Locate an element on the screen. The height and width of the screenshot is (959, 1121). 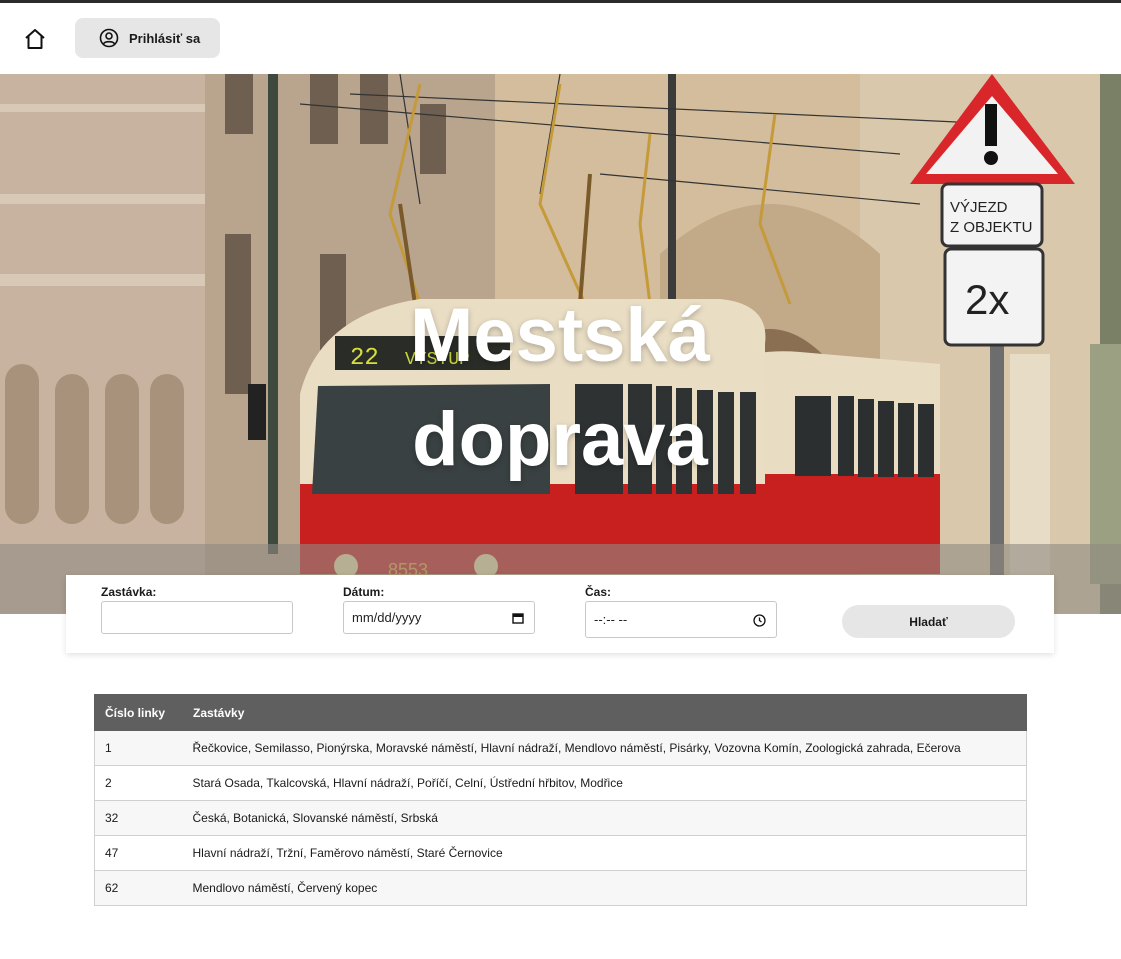
svg-text: VÝJEZD is located at coordinates (979, 207).